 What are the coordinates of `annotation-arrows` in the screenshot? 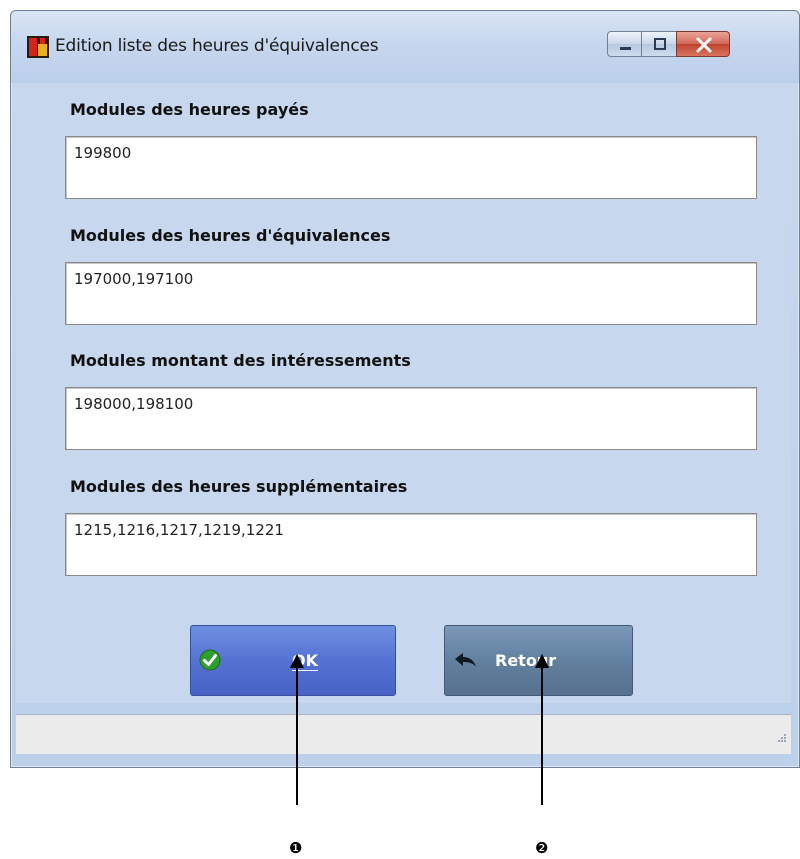 It's located at (419, 729).